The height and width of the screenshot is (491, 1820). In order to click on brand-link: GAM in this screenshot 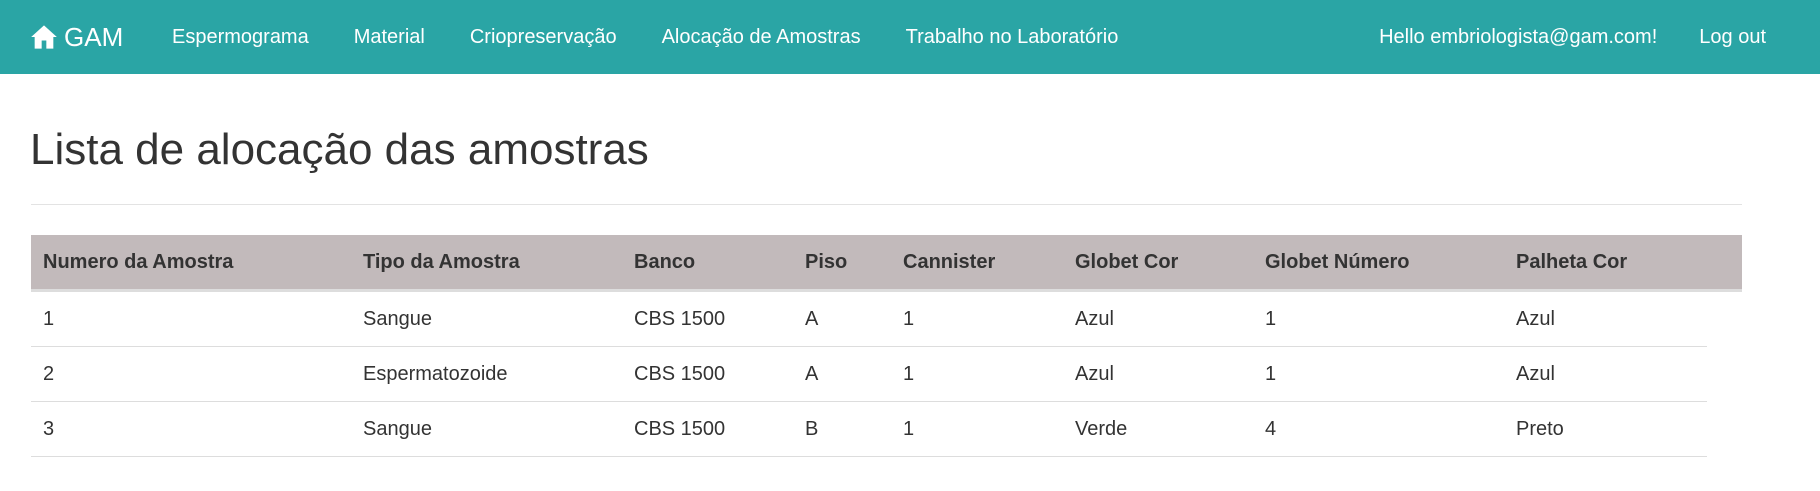, I will do `click(76, 37)`.